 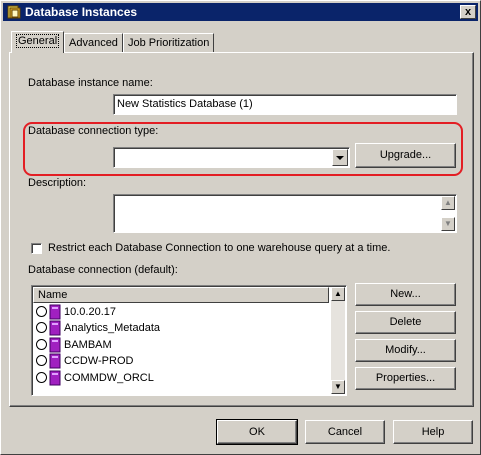 I want to click on restrict-checkbox, so click(x=36, y=248).